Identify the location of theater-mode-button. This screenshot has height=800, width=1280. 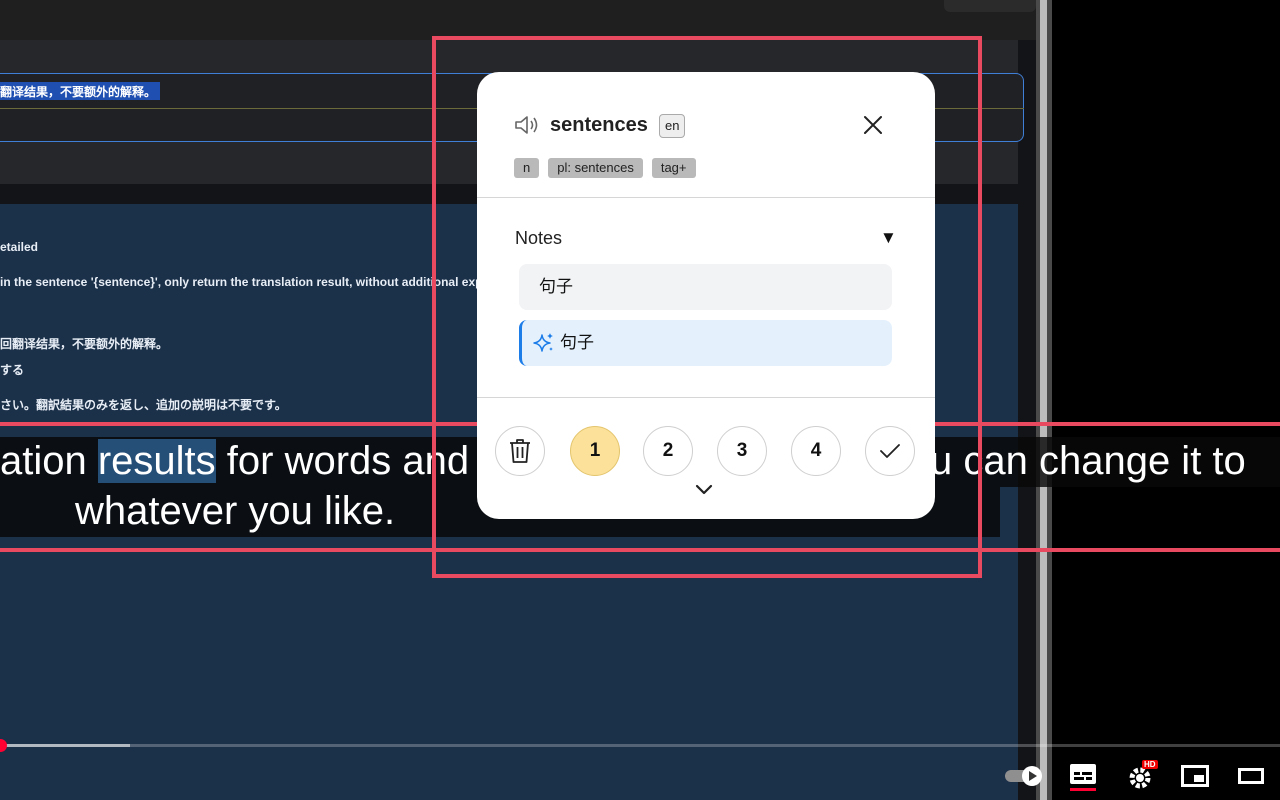
(1251, 776).